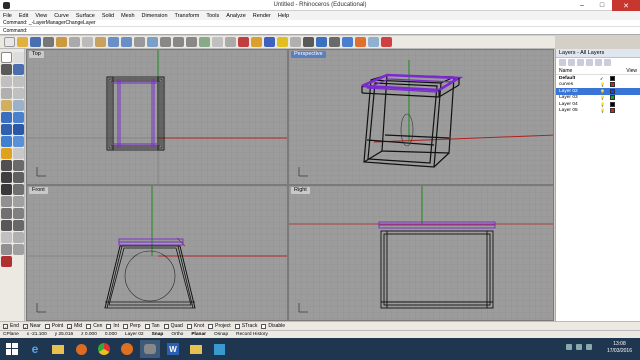 This screenshot has height=360, width=640. Describe the element at coordinates (243, 42) in the screenshot. I see `hide-icon` at that location.